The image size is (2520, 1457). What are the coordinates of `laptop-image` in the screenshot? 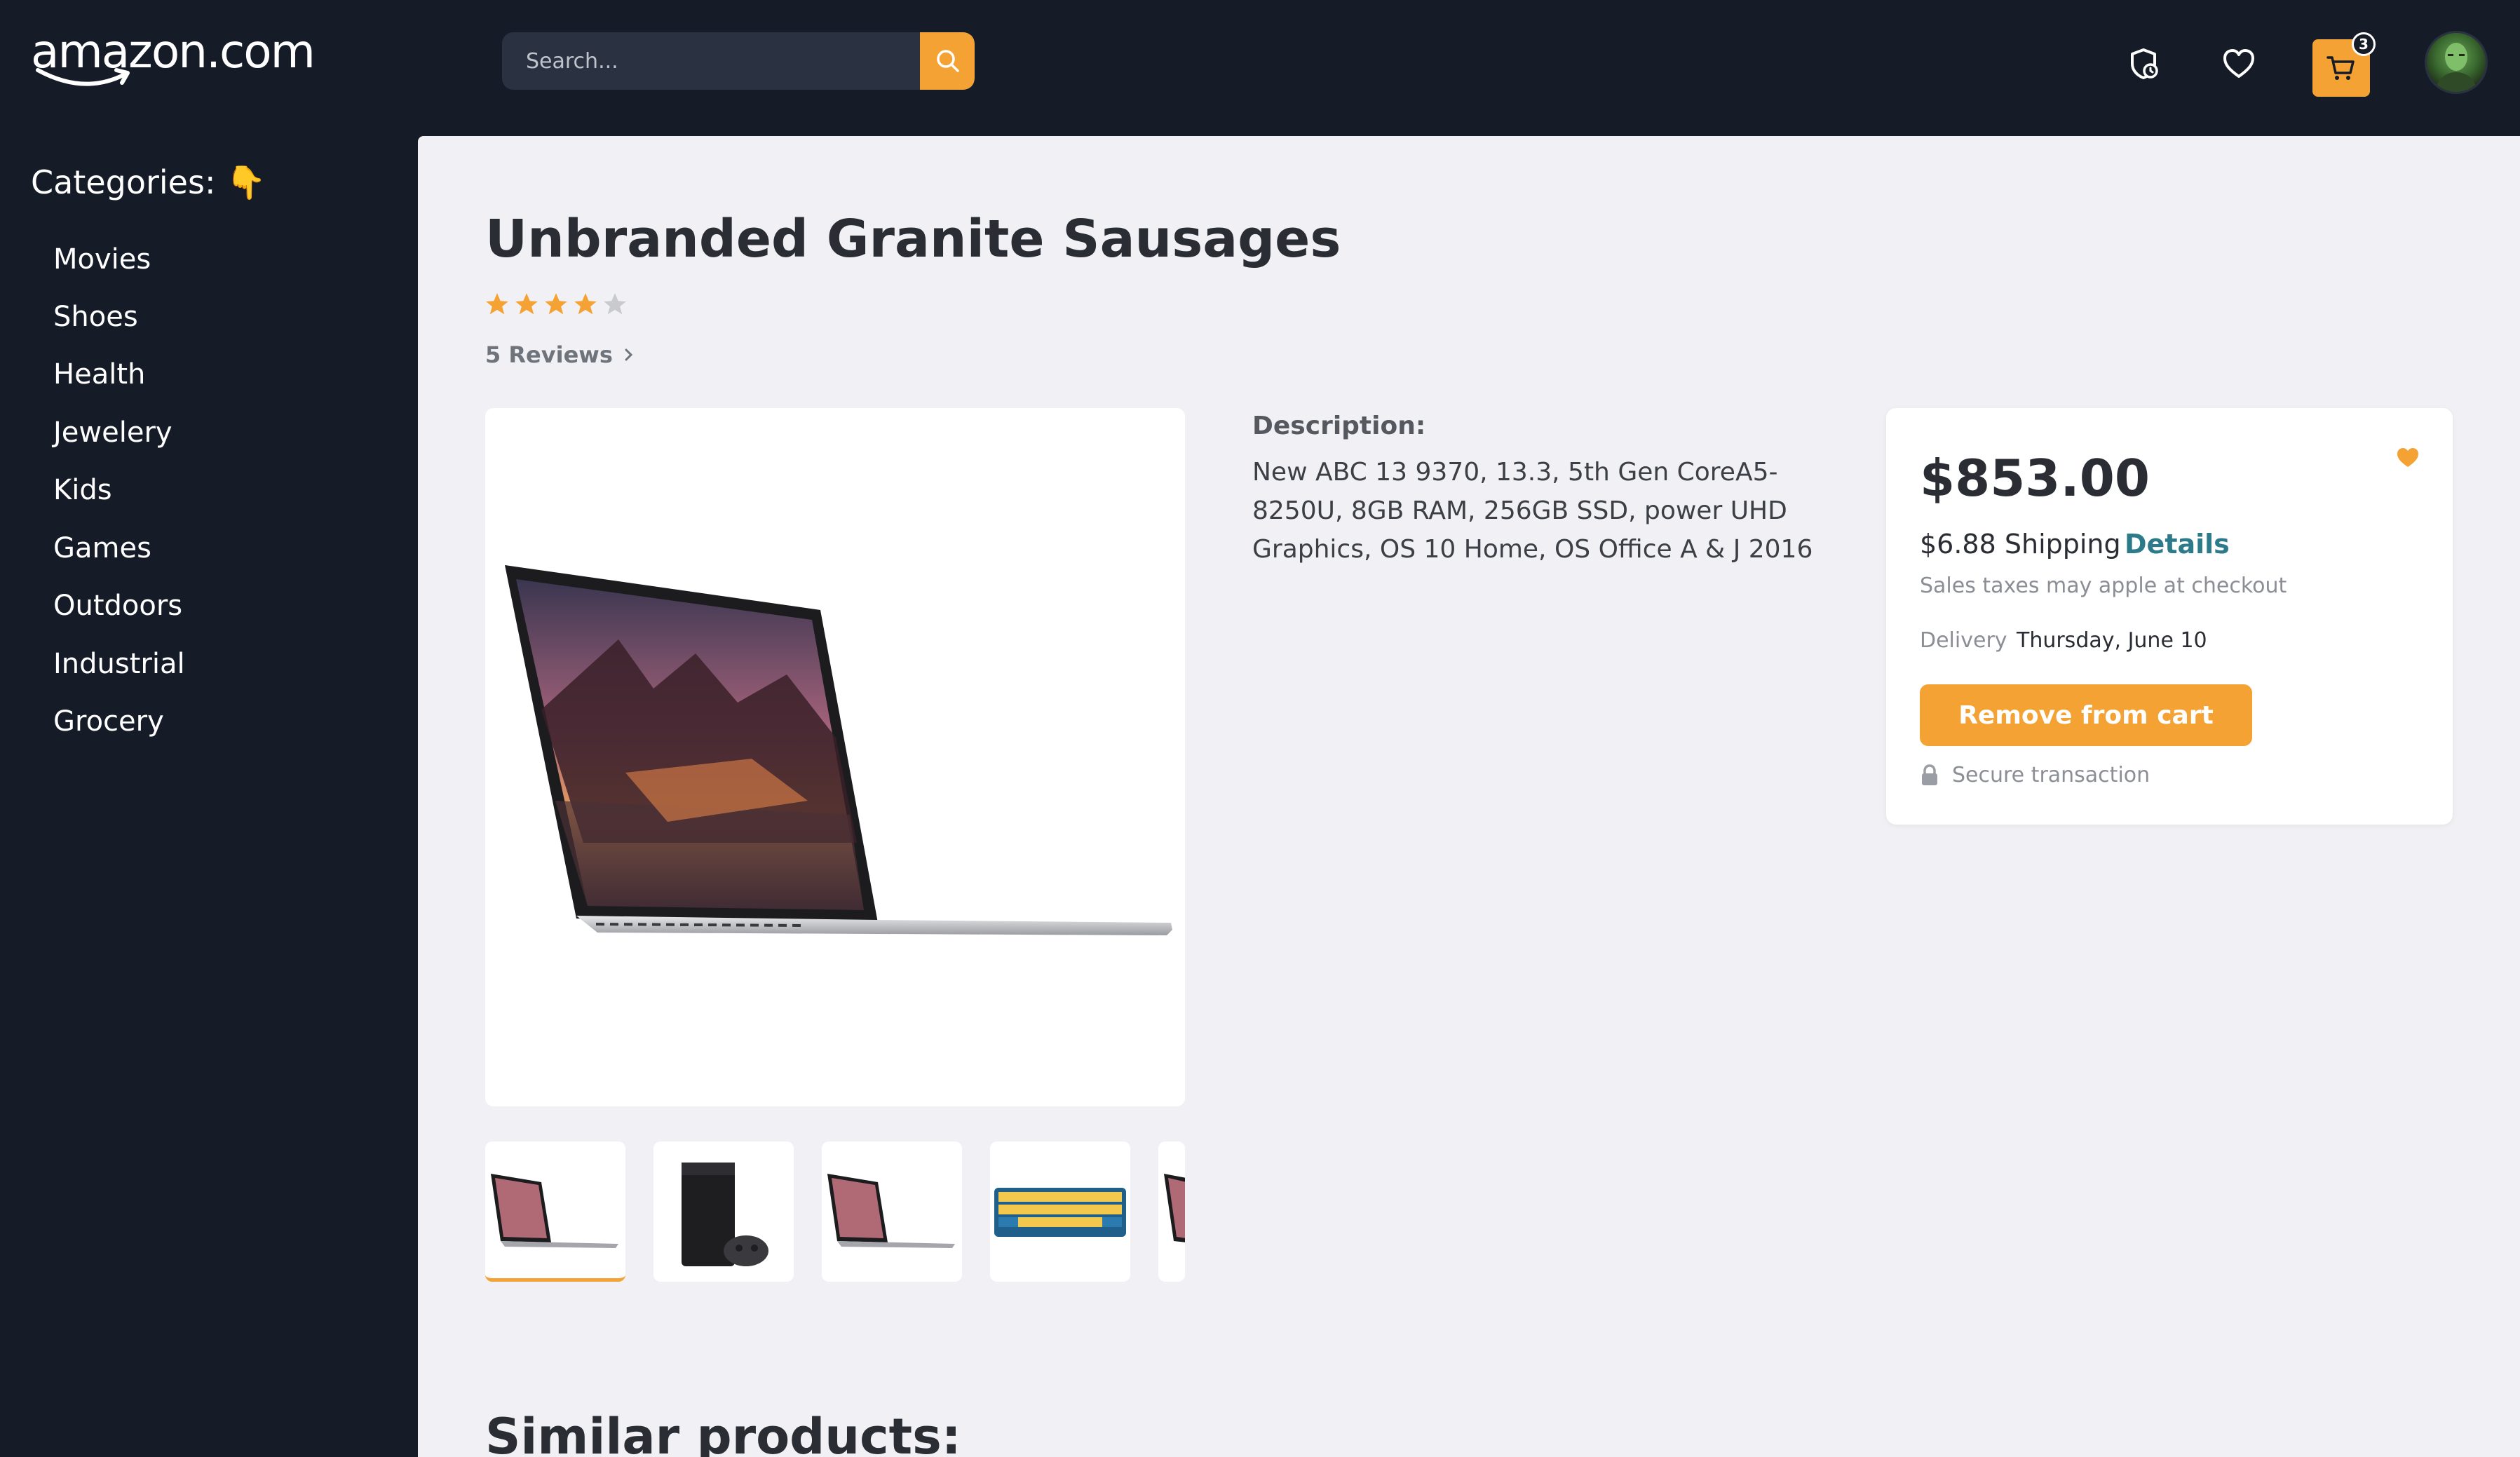 It's located at (838, 750).